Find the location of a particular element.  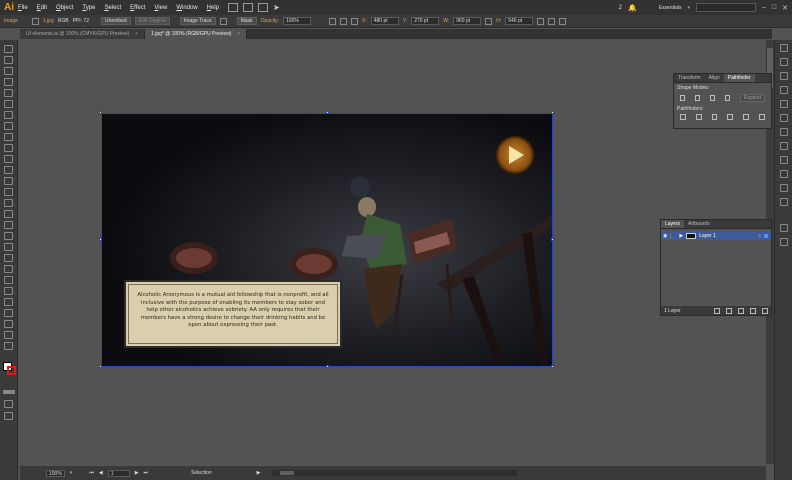

curvature-tool-icon is located at coordinates (8, 104).